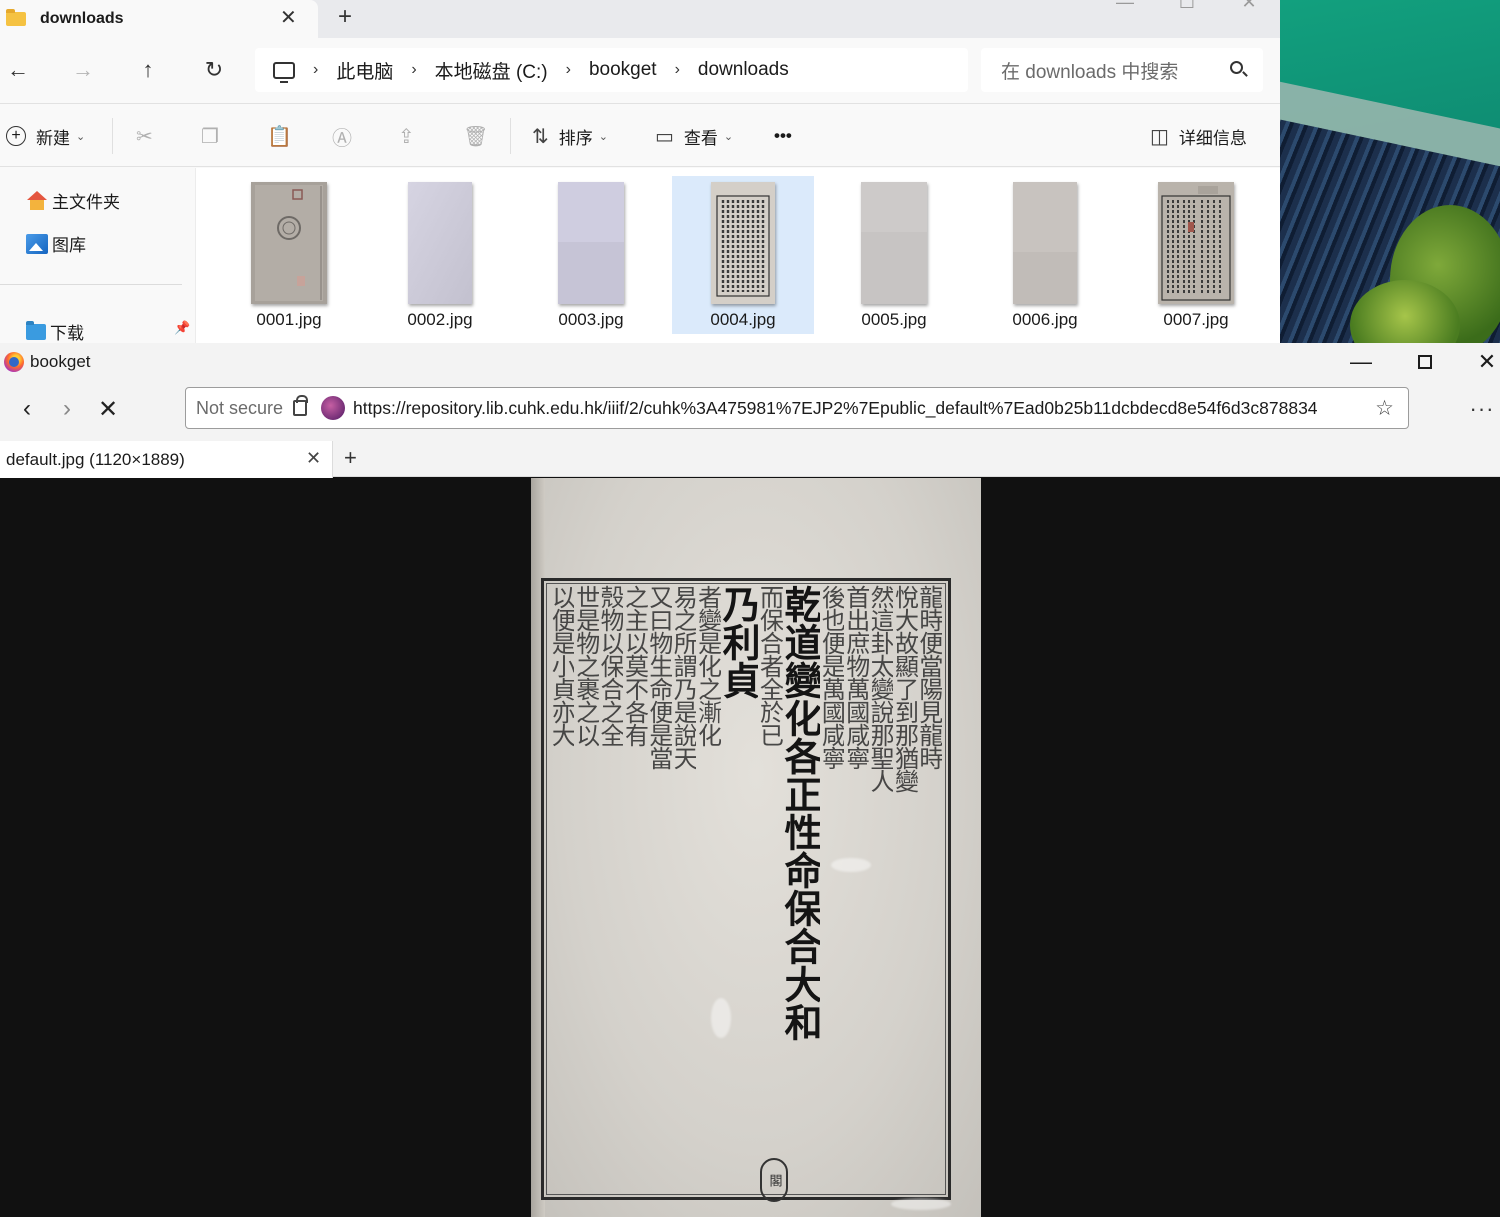  I want to click on forward-button: →, so click(83, 70).